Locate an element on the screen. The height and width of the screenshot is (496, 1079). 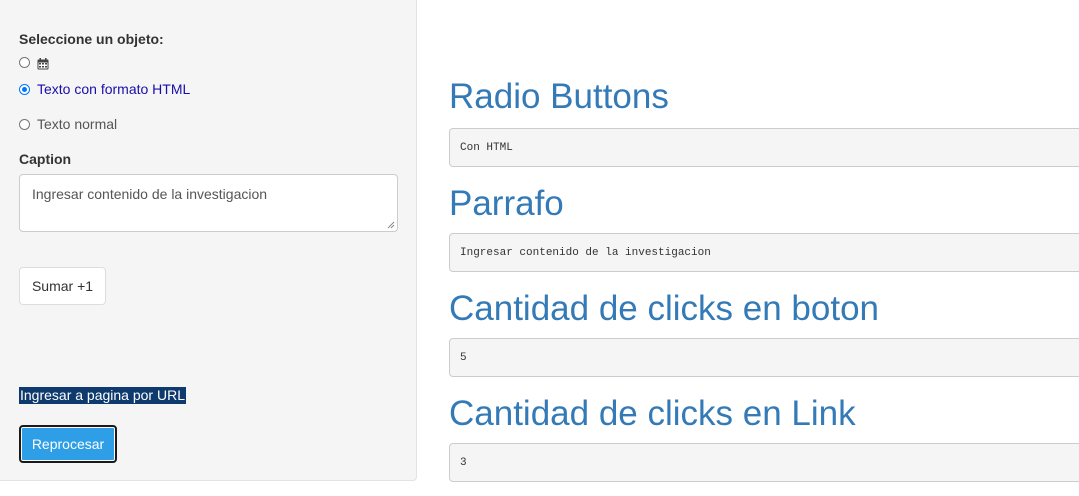
sum-button: Sumar +1 is located at coordinates (62, 286).